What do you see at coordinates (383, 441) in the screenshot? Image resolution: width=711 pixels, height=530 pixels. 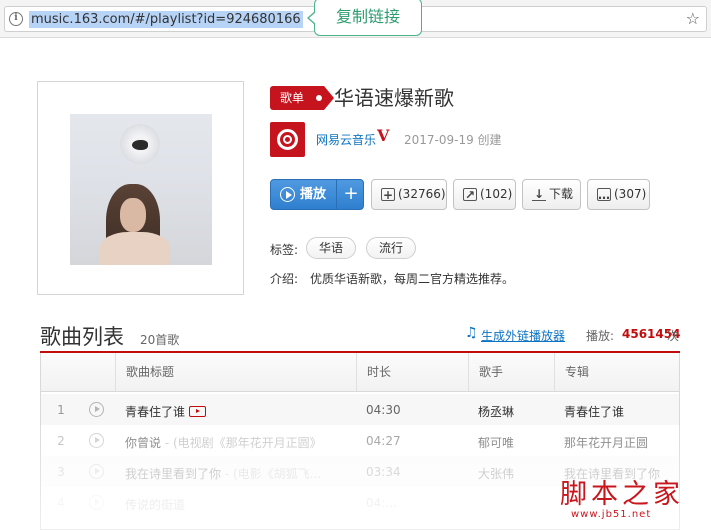 I see `track-duration: 04:27` at bounding box center [383, 441].